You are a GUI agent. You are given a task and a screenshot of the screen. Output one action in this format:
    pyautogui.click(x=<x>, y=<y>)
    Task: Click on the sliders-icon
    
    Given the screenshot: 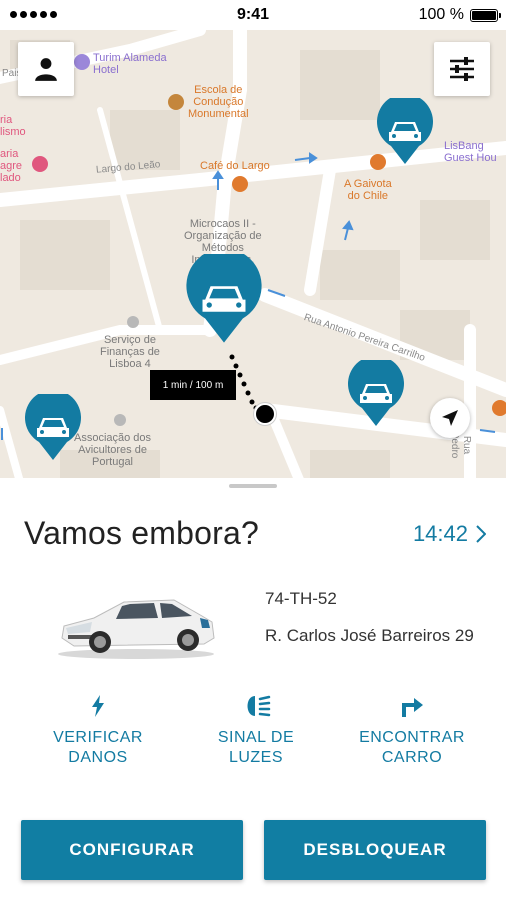 What is the action you would take?
    pyautogui.click(x=462, y=69)
    